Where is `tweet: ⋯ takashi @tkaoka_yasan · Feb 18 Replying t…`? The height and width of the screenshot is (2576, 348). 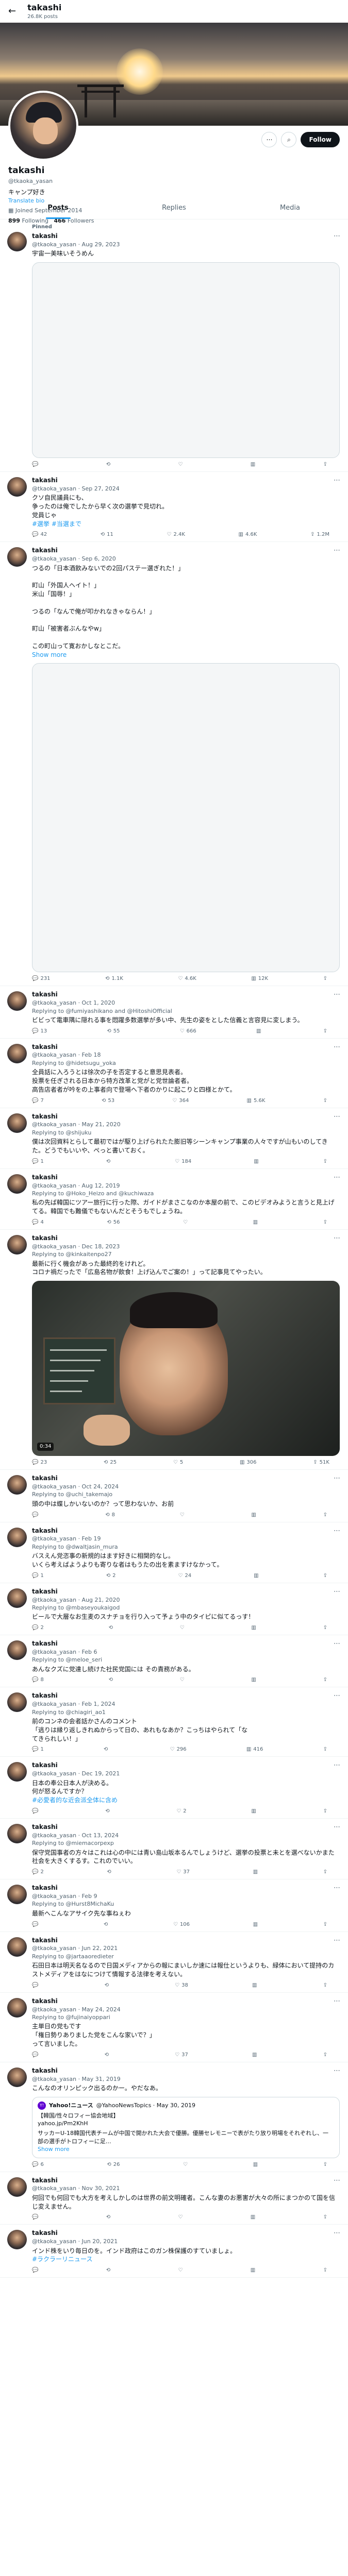 tweet: ⋯ takashi @tkaoka_yasan · Feb 18 Replying t… is located at coordinates (174, 1073).